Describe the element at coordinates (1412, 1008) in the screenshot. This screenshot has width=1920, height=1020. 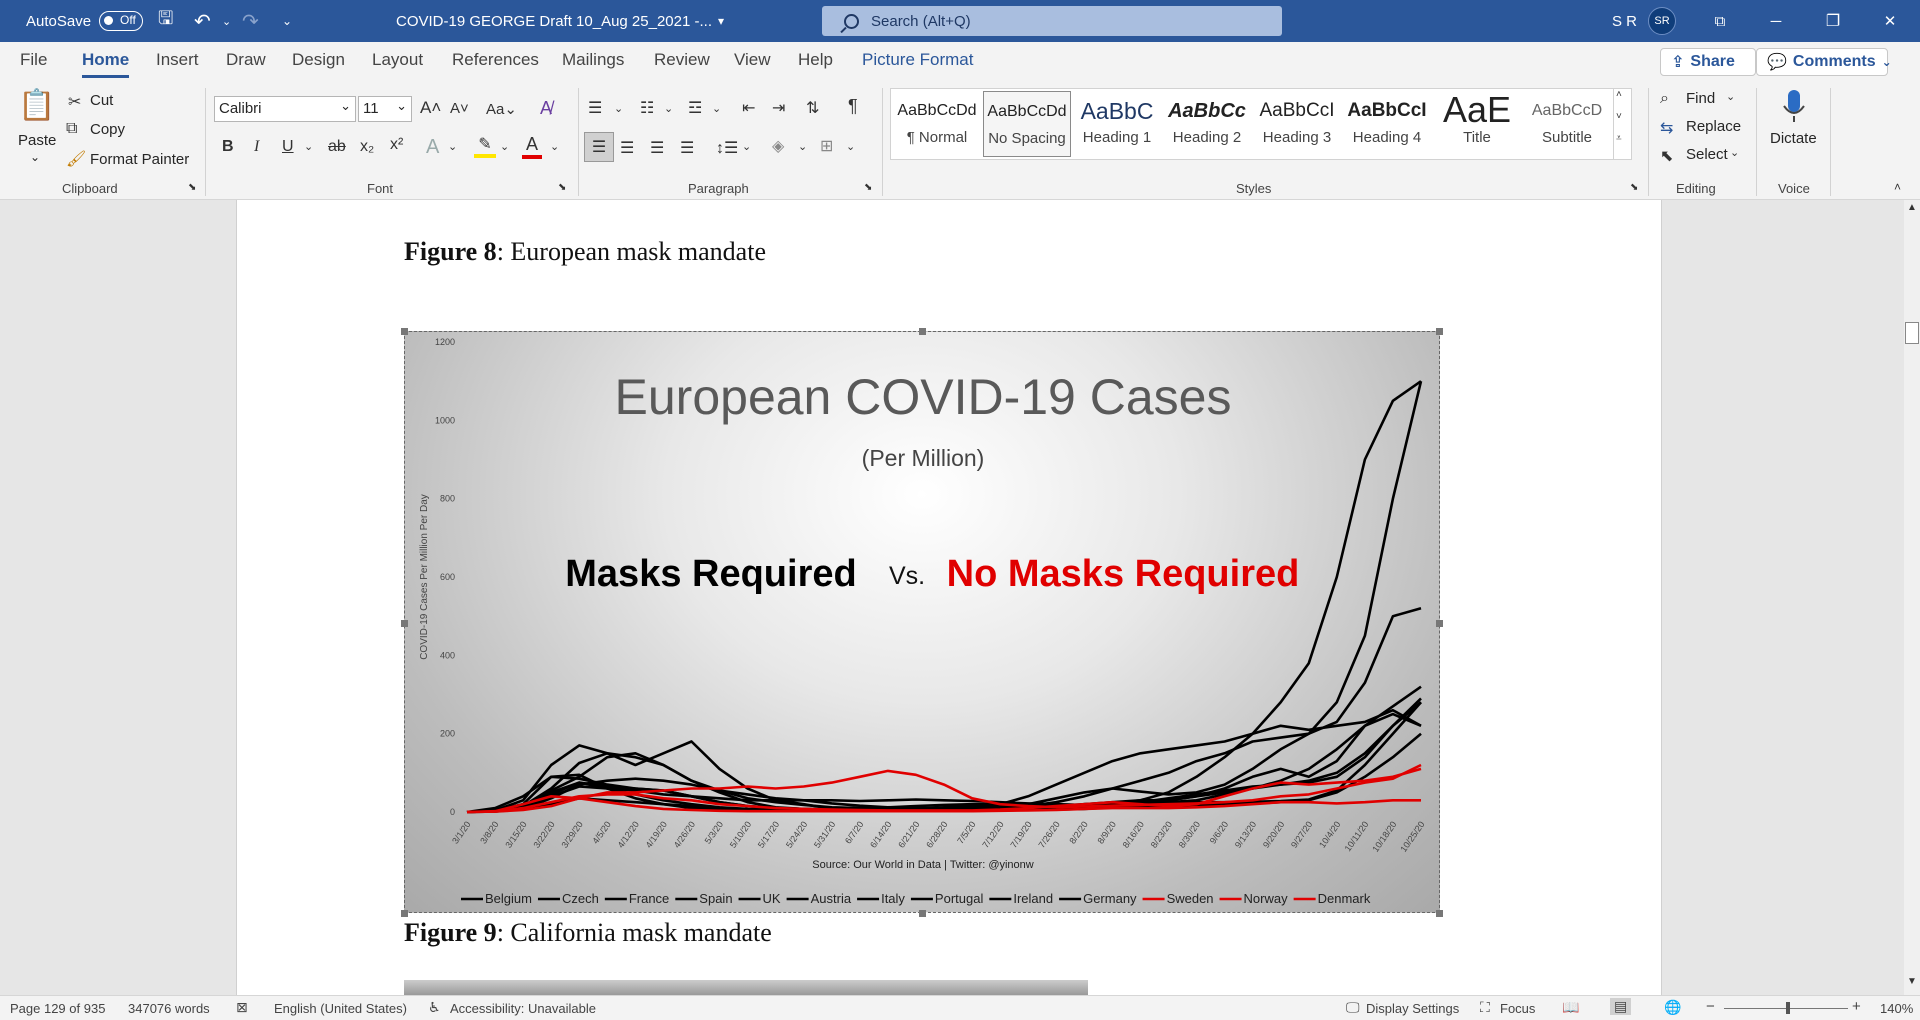
I see `display-settings-button: Display Settings` at that location.